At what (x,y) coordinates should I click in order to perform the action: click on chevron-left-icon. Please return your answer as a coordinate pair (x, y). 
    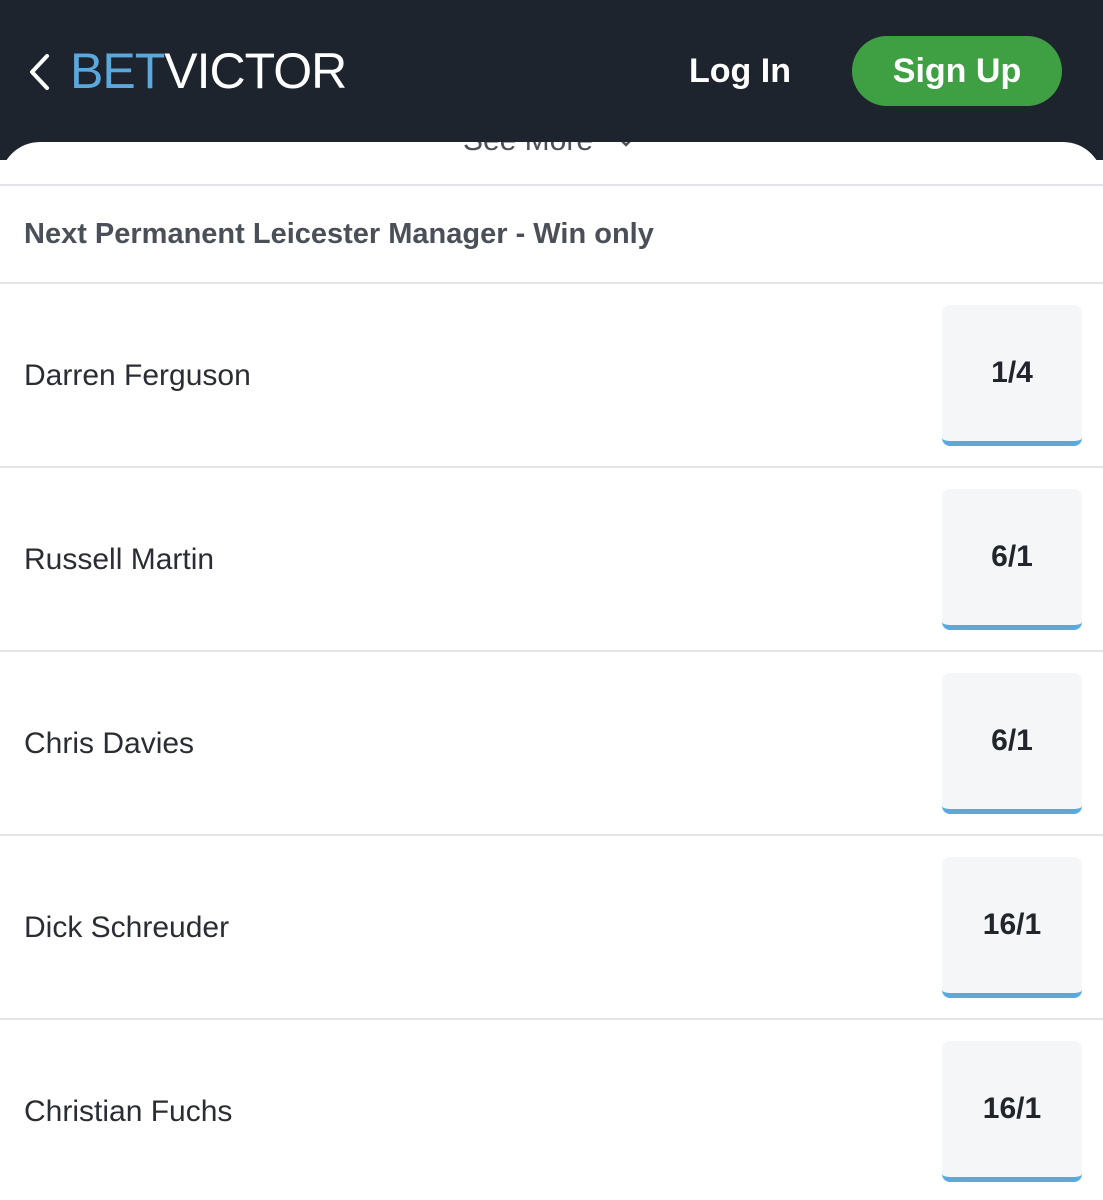
    Looking at the image, I should click on (39, 72).